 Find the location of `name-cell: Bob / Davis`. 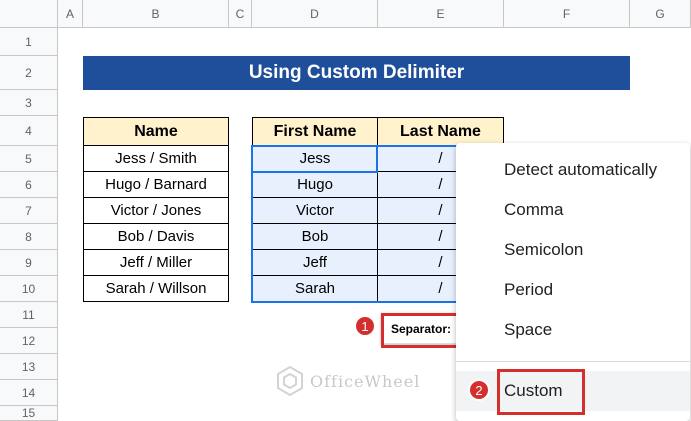

name-cell: Bob / Davis is located at coordinates (156, 237).